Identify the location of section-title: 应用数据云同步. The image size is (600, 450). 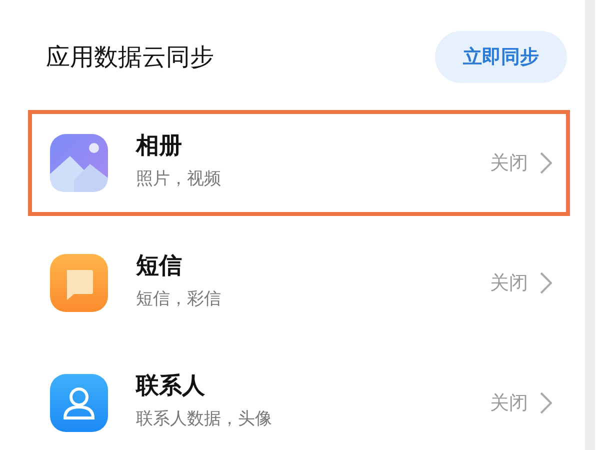
(130, 57).